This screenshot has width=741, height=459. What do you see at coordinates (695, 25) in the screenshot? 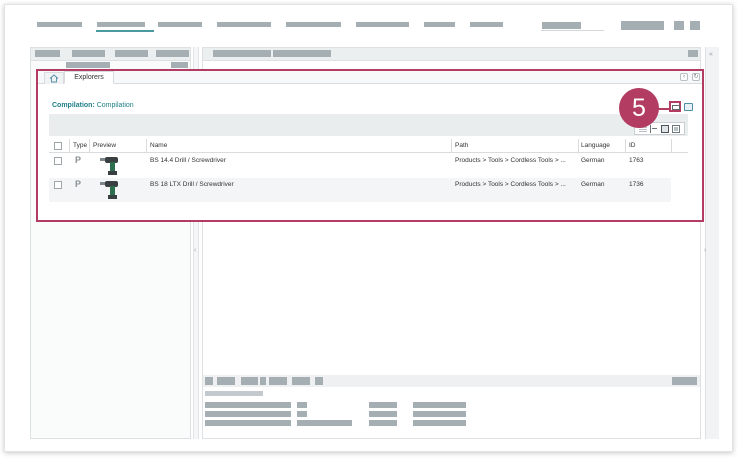
I see `toolbar-button-b` at bounding box center [695, 25].